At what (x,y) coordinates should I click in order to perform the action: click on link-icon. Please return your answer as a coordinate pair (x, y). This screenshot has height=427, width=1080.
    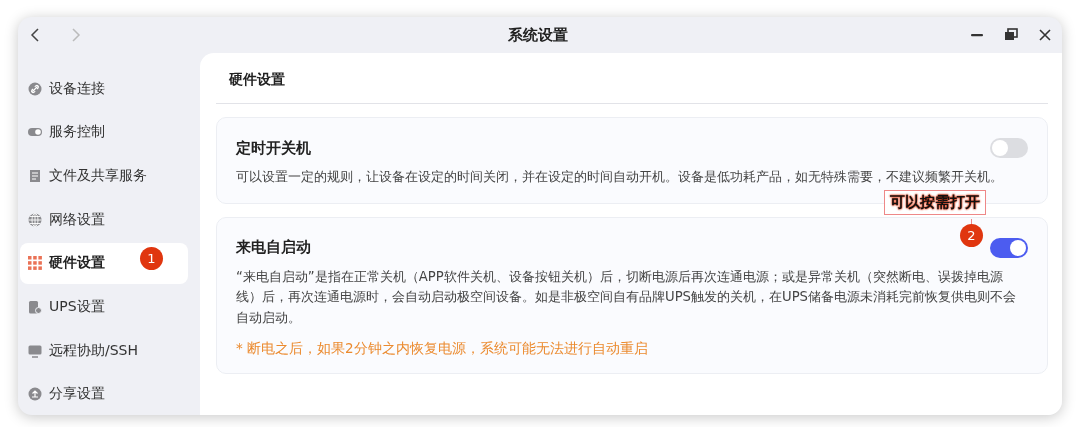
    Looking at the image, I should click on (35, 88).